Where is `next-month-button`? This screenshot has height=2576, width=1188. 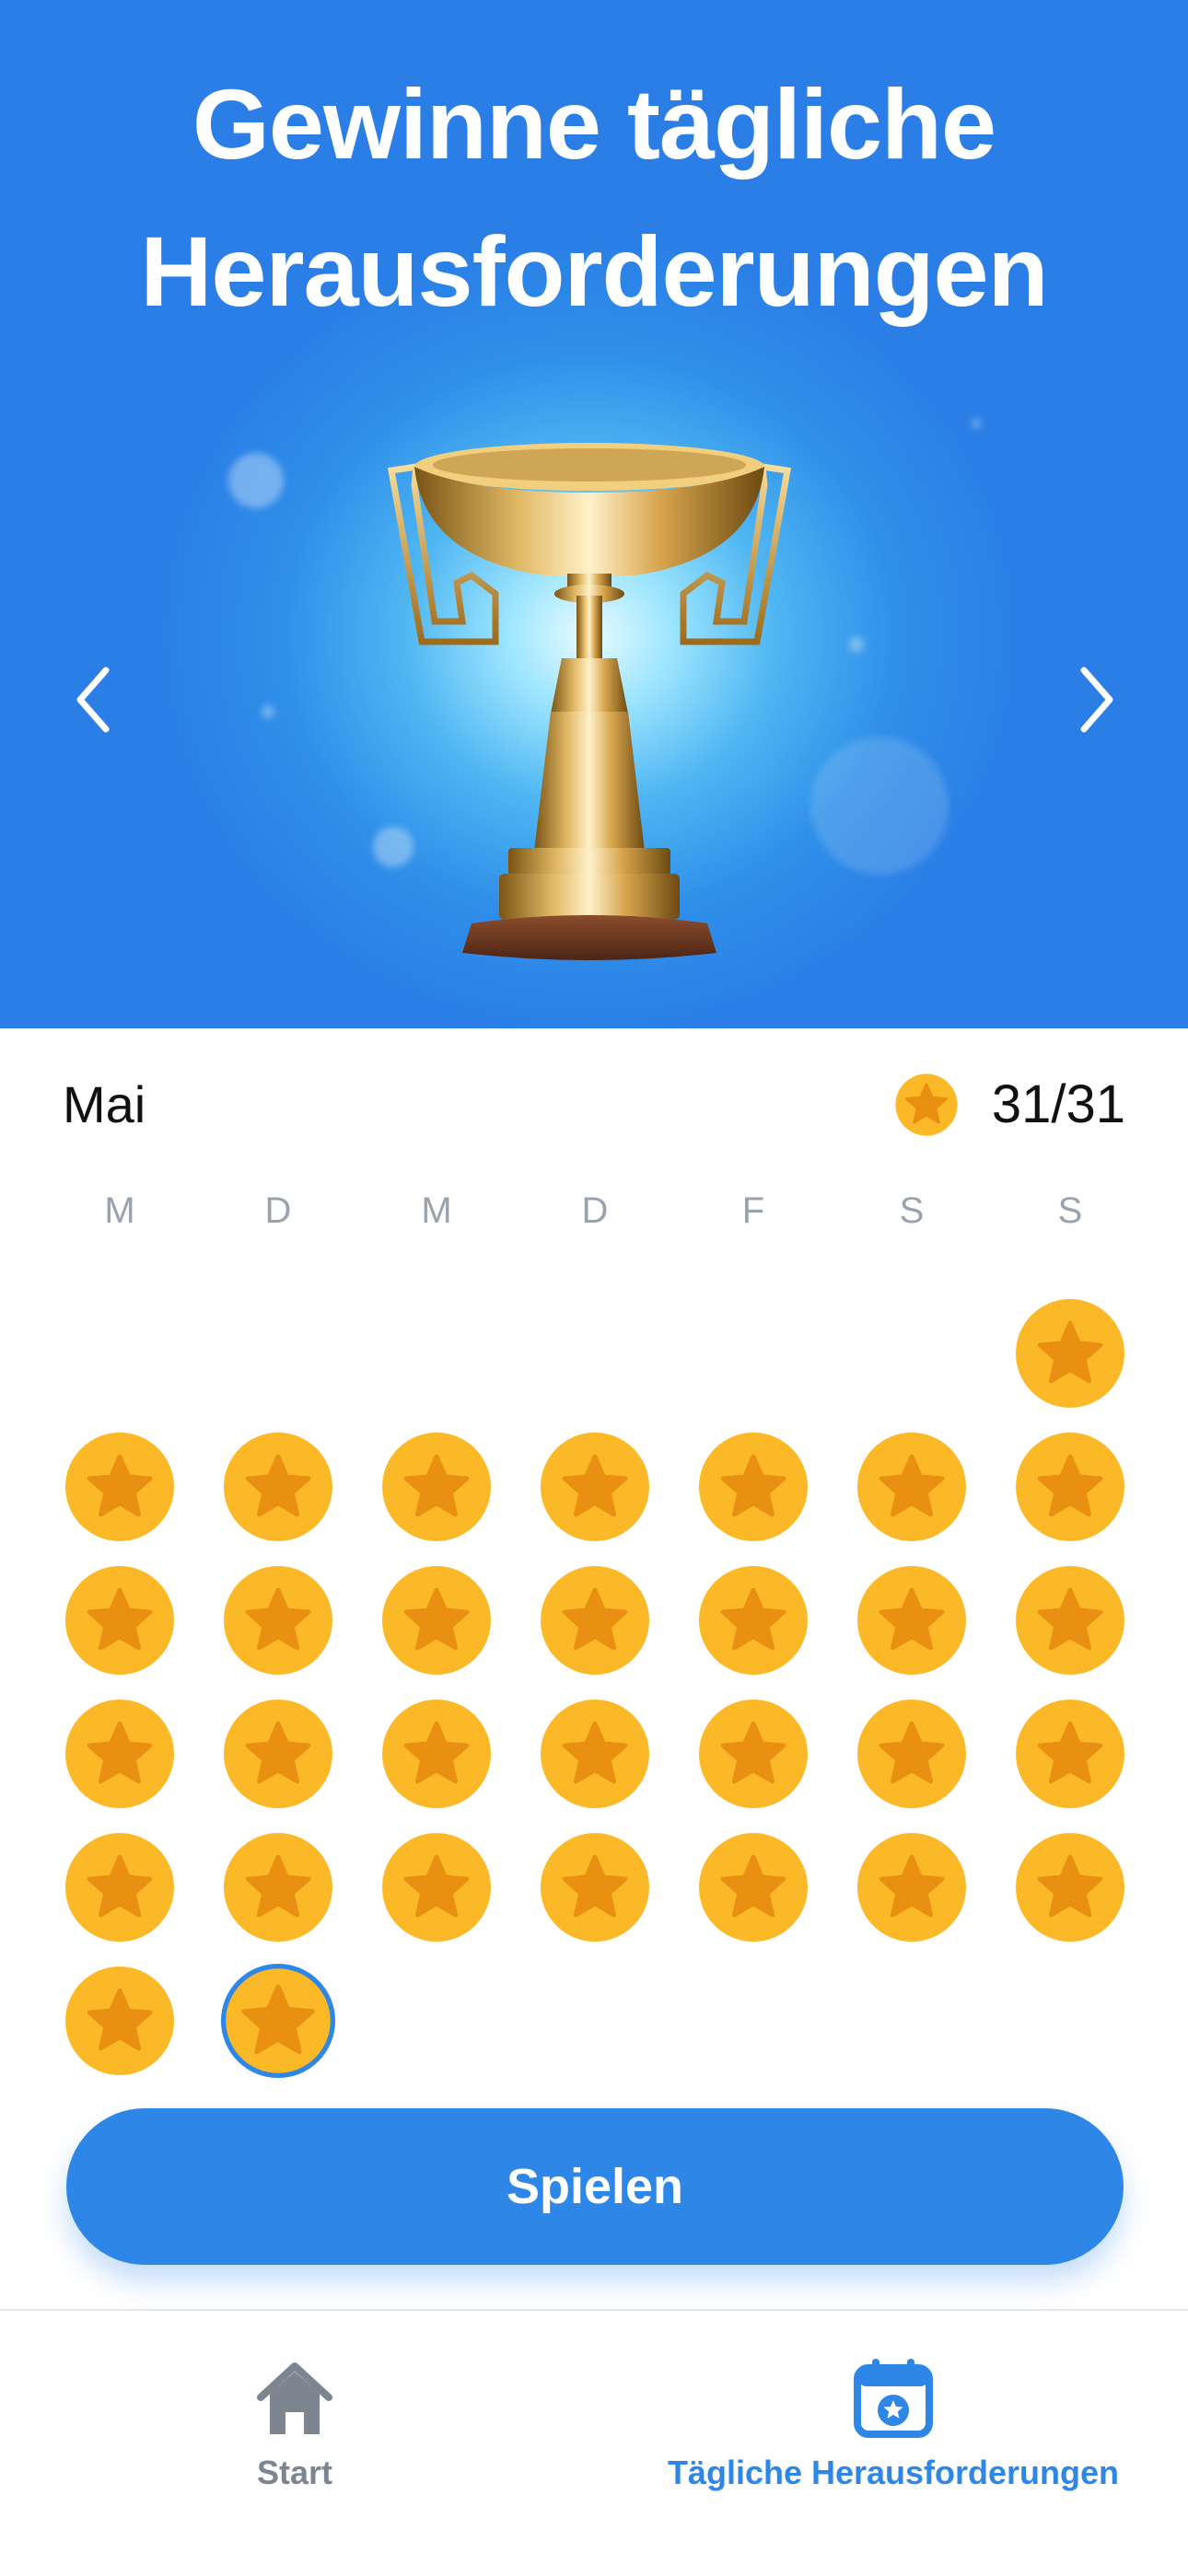 next-month-button is located at coordinates (1096, 700).